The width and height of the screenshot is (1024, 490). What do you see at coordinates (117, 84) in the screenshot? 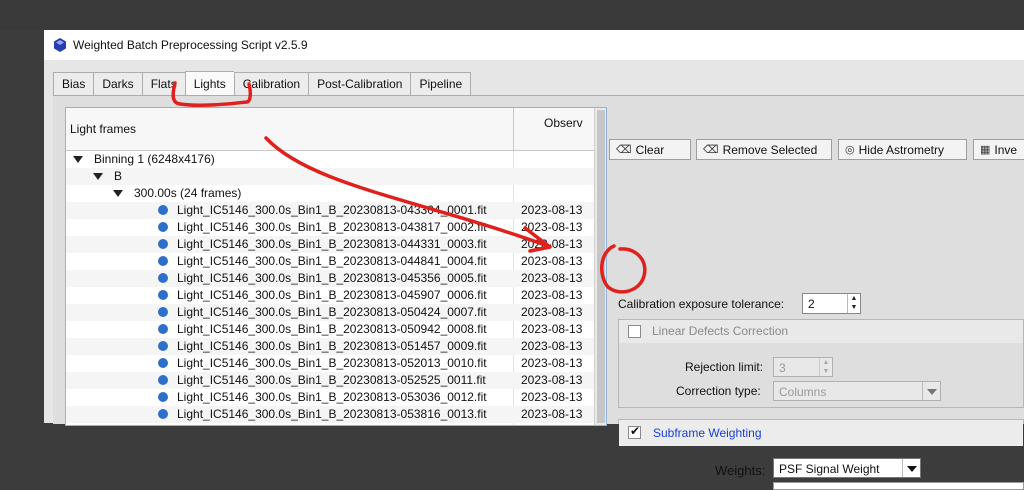
I see `tab-darks: Darks` at bounding box center [117, 84].